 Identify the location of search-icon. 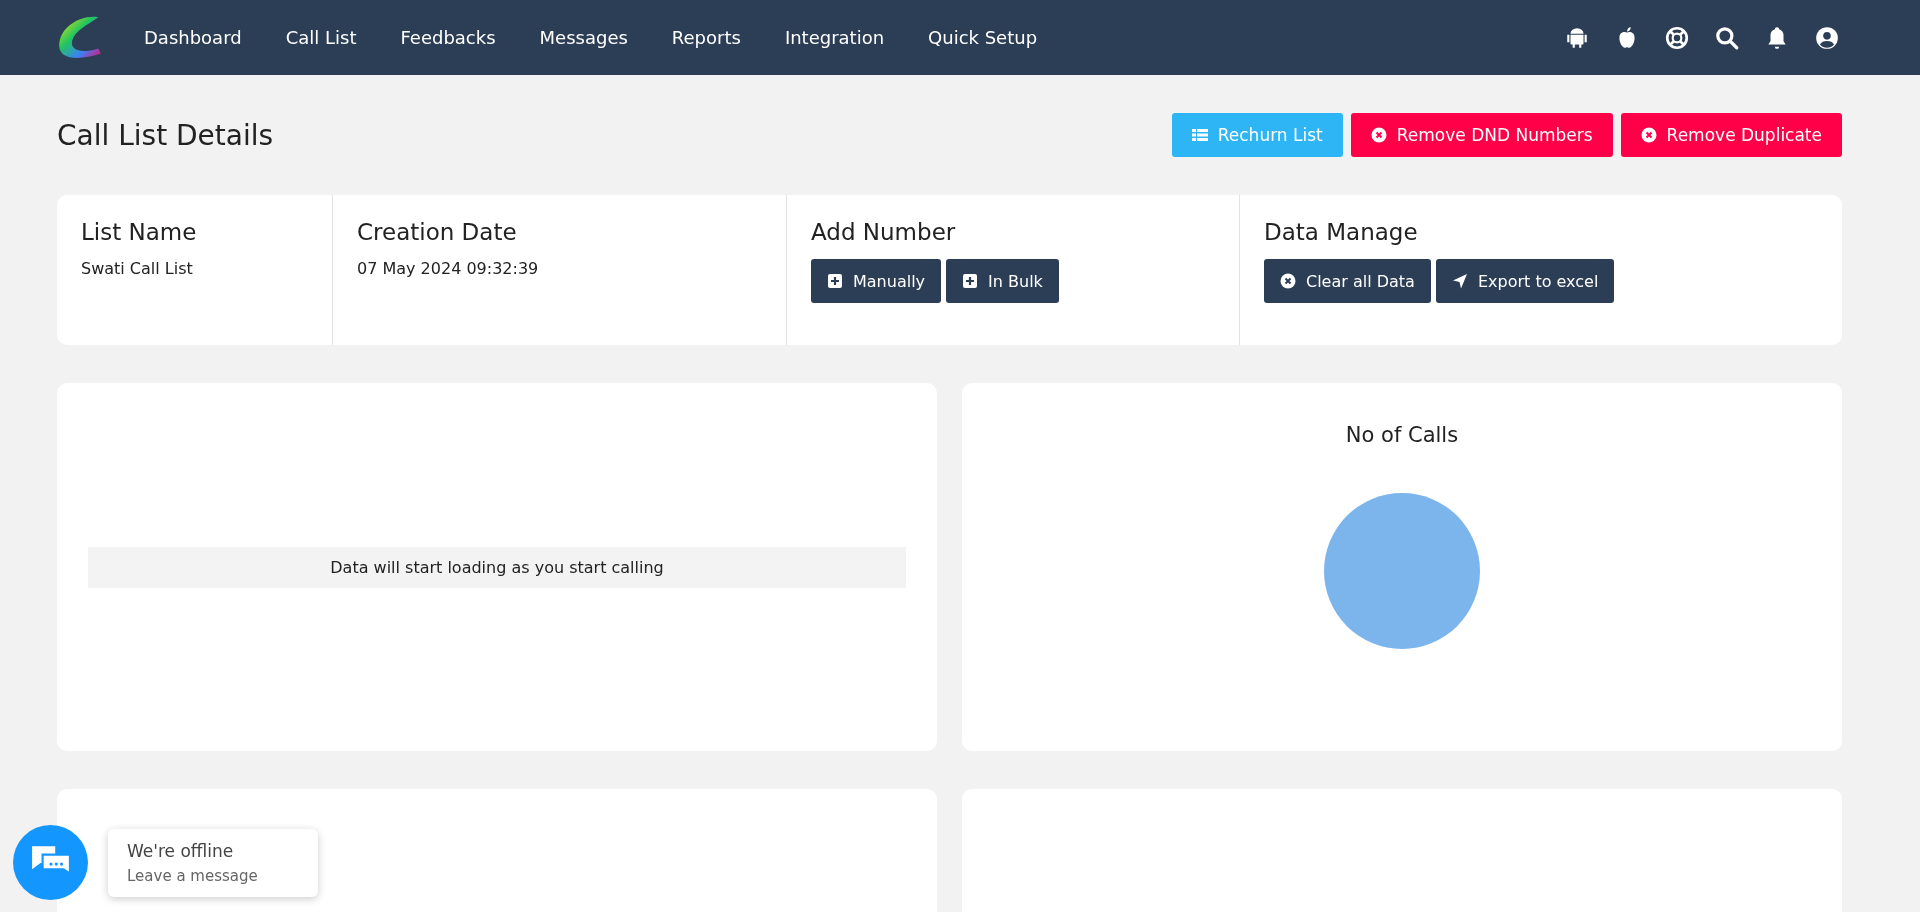
(1727, 37).